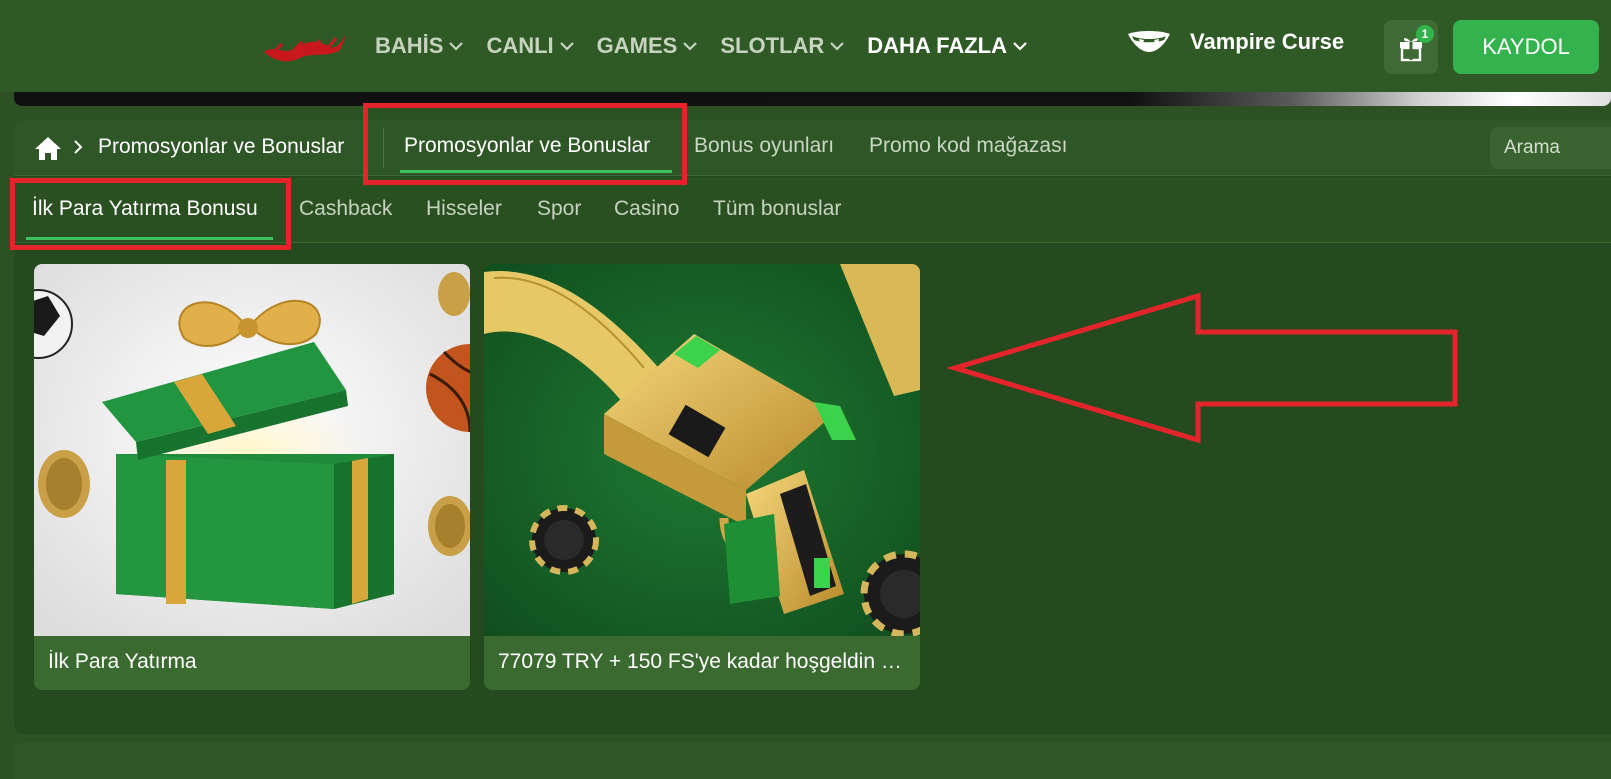 This screenshot has width=1611, height=779. What do you see at coordinates (383, 148) in the screenshot?
I see `divider` at bounding box center [383, 148].